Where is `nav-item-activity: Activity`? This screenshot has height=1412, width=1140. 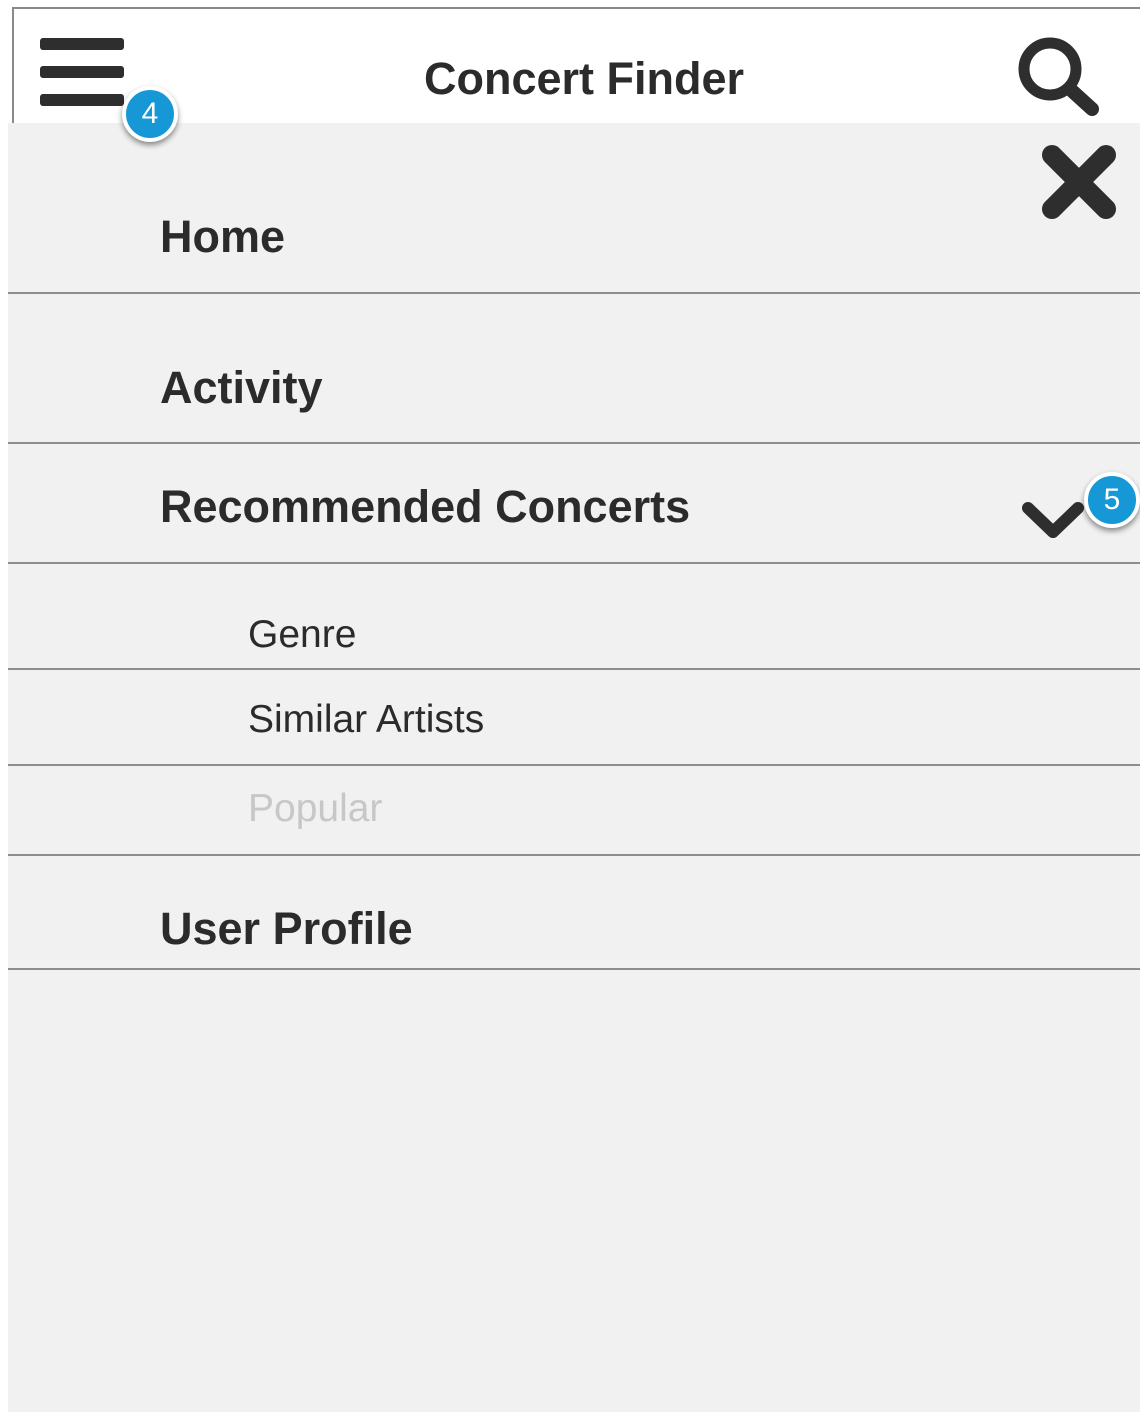
nav-item-activity: Activity is located at coordinates (574, 369).